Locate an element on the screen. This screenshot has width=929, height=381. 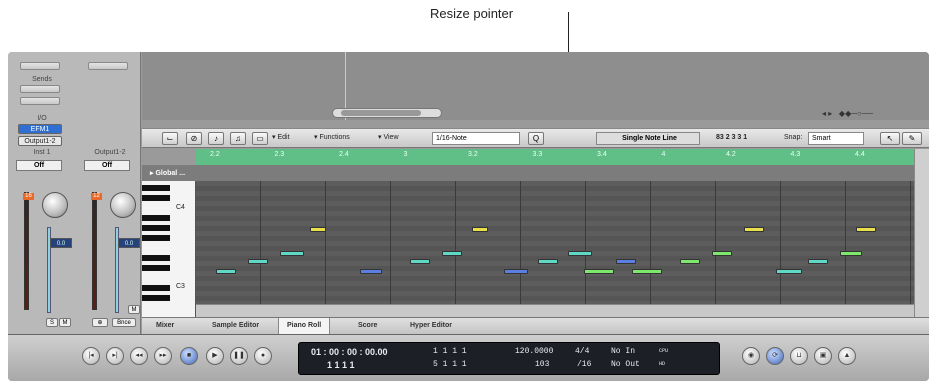
position-display: 83 2 3 3 1 is located at coordinates (732, 137).